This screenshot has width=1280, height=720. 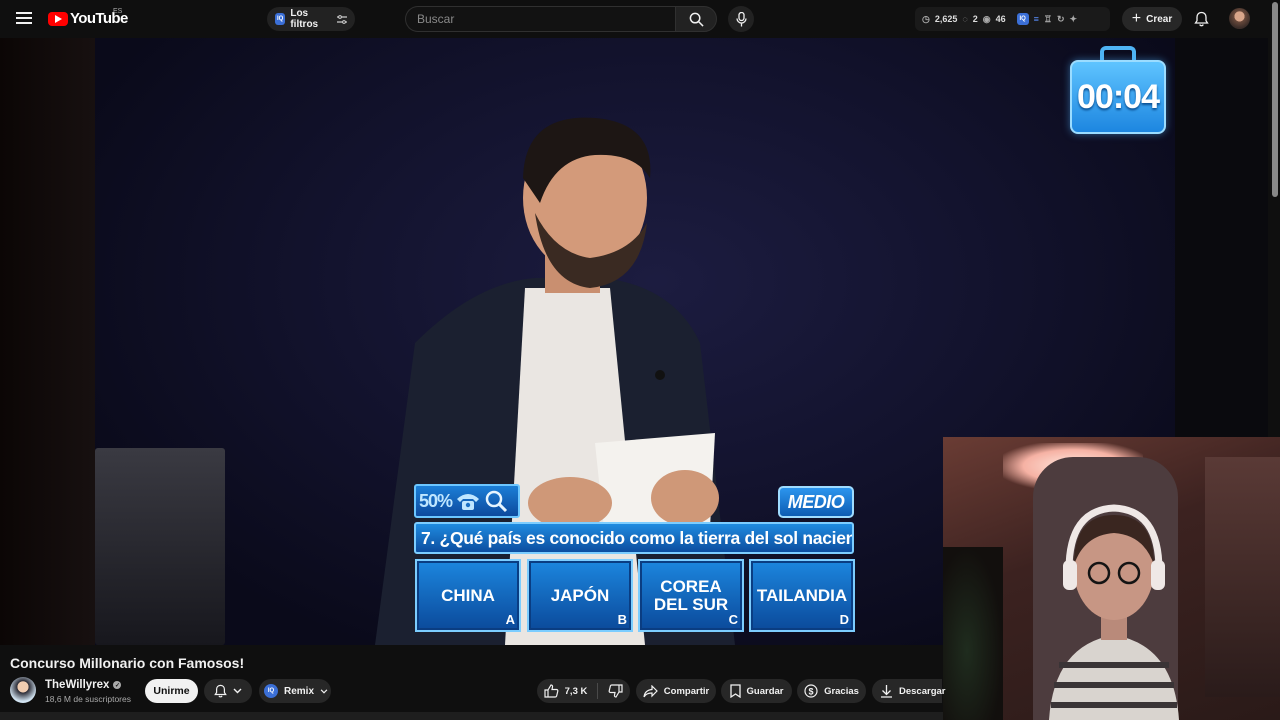 What do you see at coordinates (1159, 19) in the screenshot?
I see `create-label: Crear` at bounding box center [1159, 19].